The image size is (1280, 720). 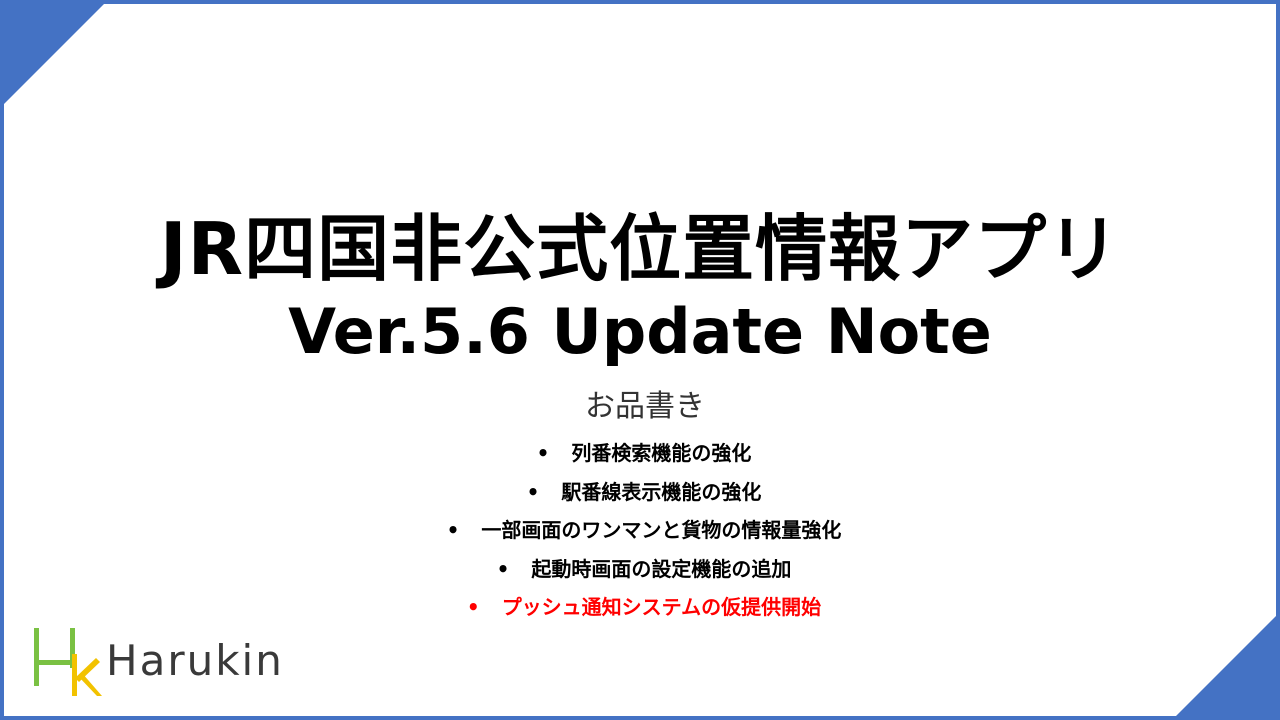 I want to click on harukin-logo: Harukin, so click(x=167, y=664).